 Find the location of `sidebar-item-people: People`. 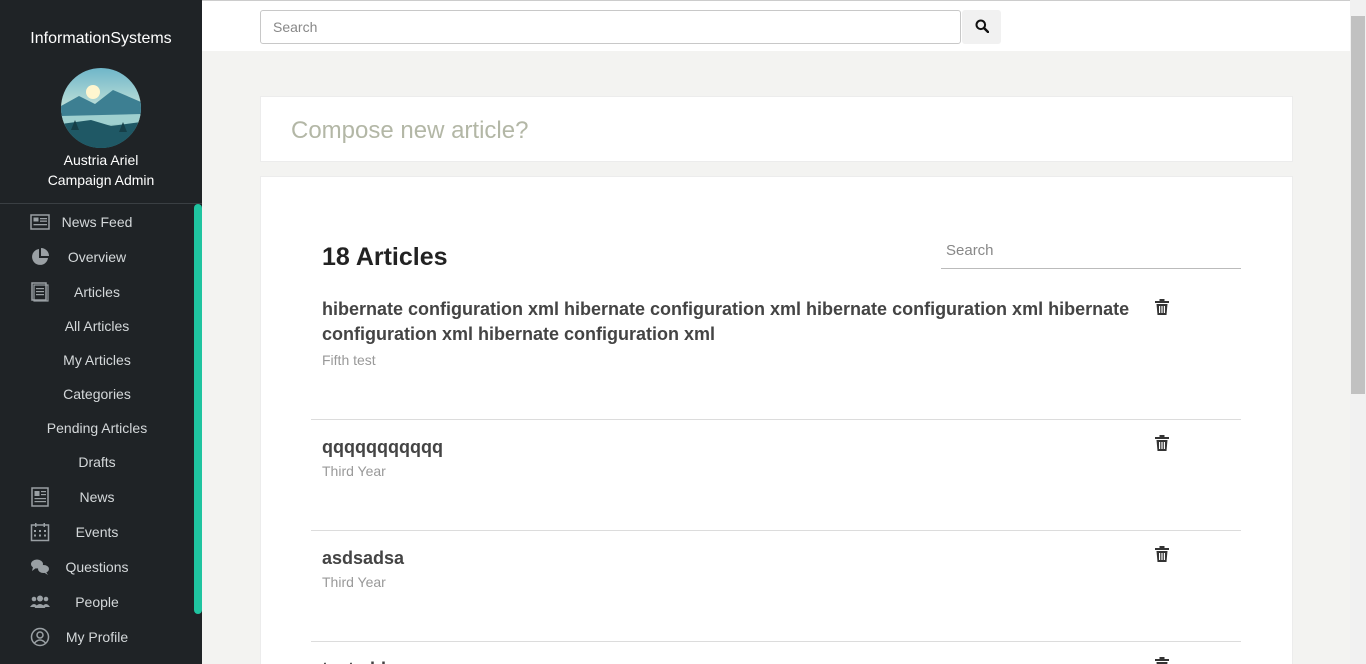

sidebar-item-people: People is located at coordinates (97, 601).